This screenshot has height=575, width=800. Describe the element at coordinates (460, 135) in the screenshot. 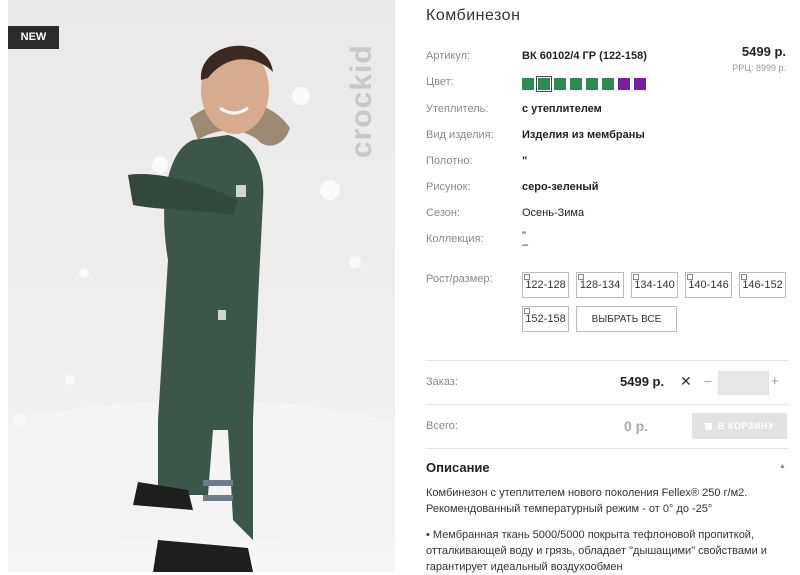

I see `item-type-label: Вид изделия:` at that location.